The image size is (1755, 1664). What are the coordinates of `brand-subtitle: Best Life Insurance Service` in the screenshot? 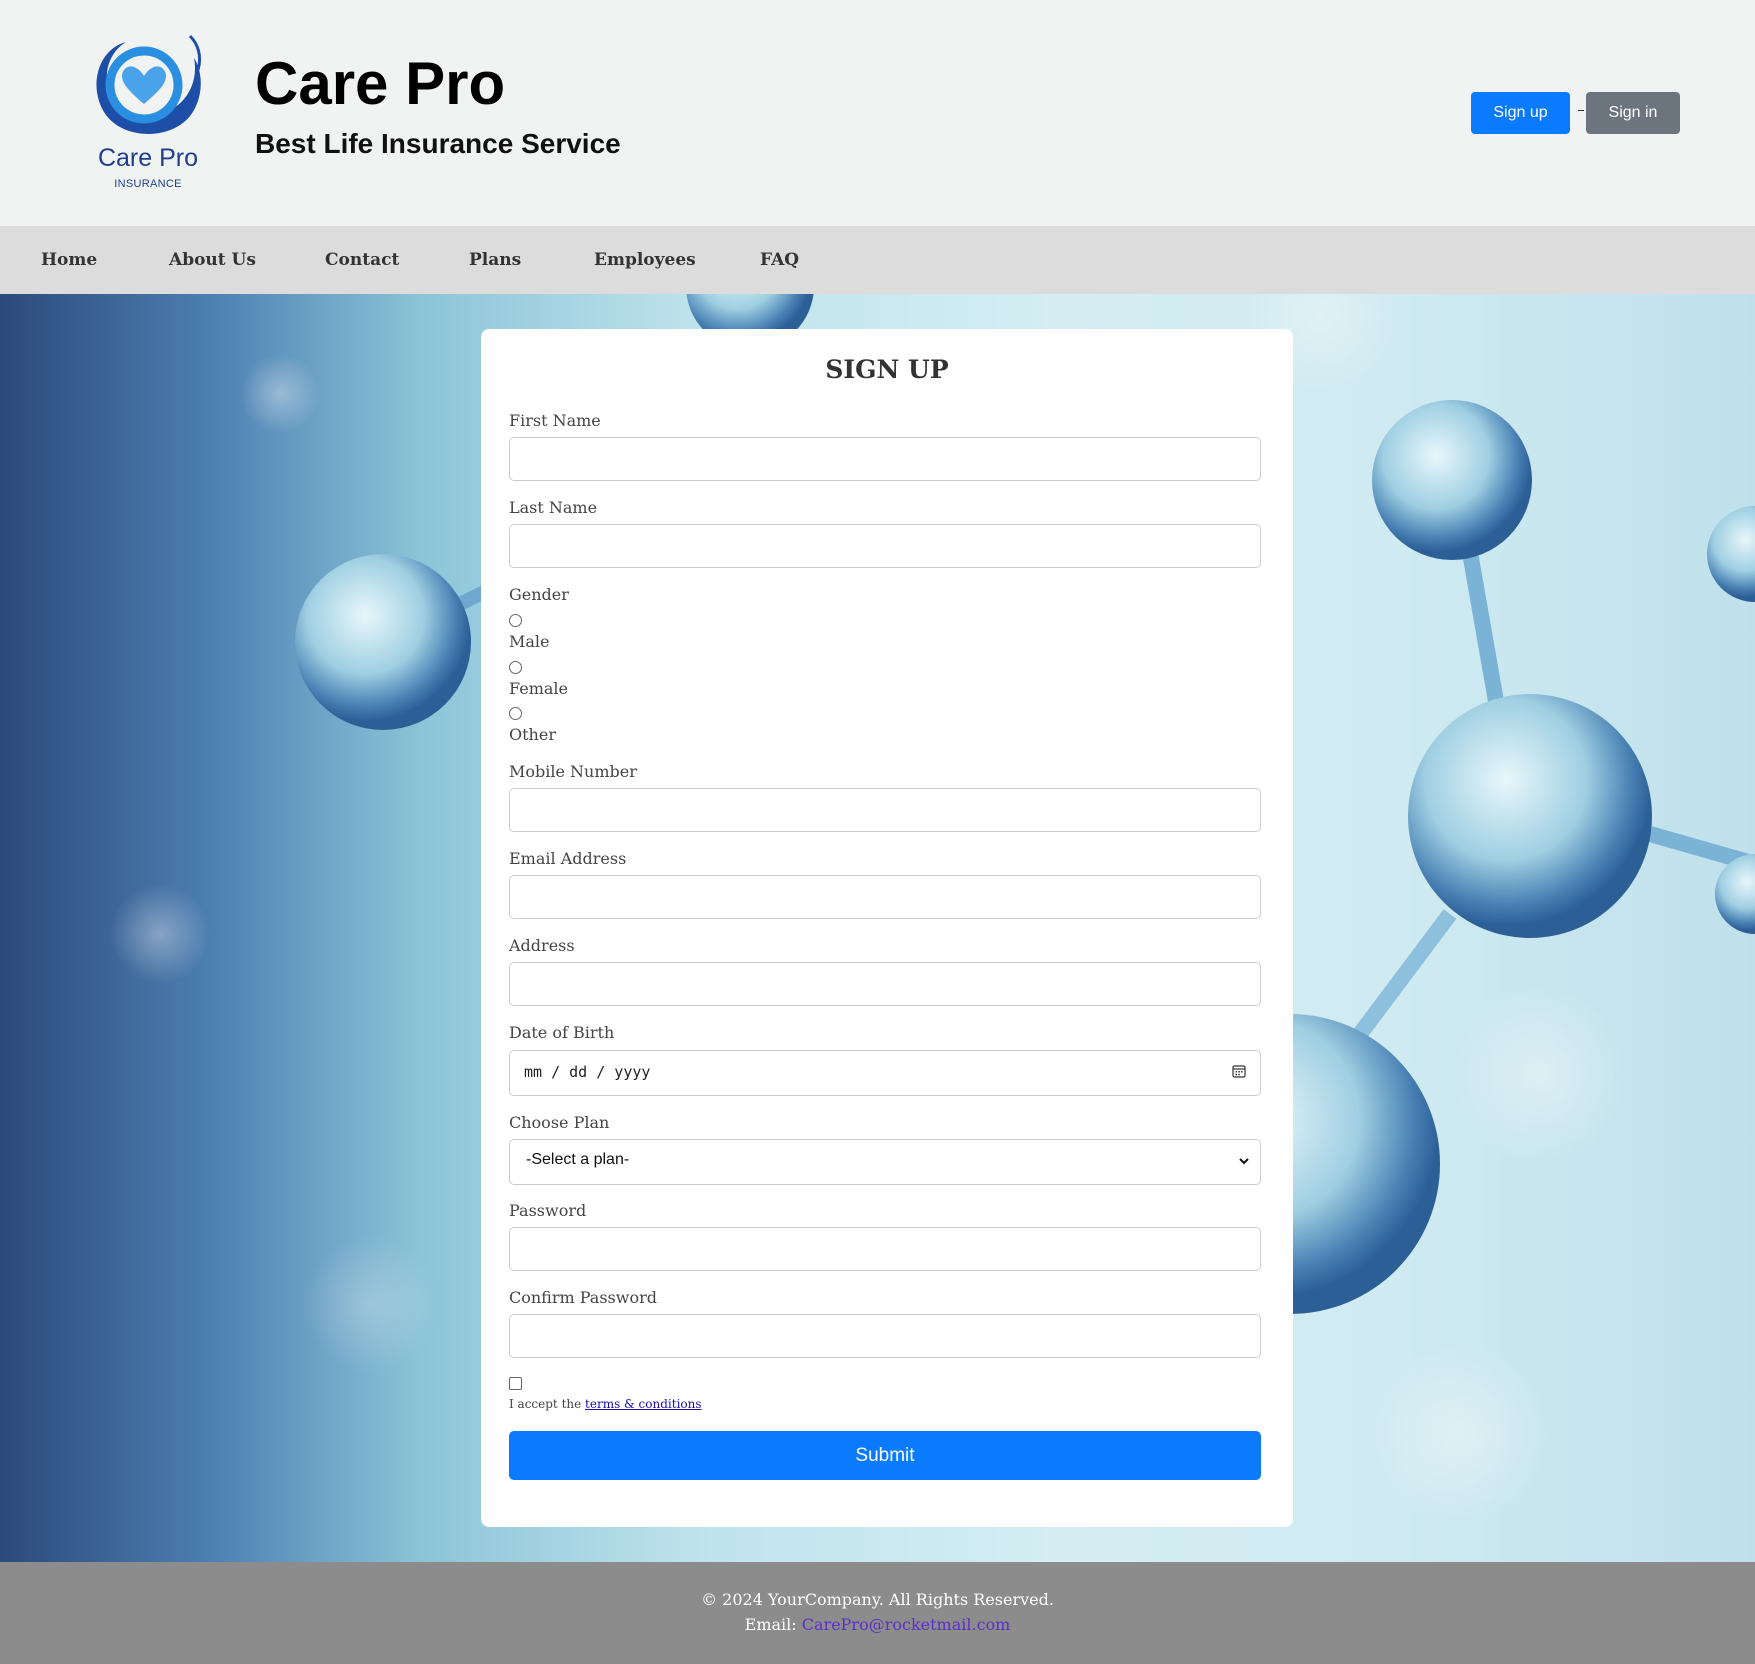 It's located at (438, 143).